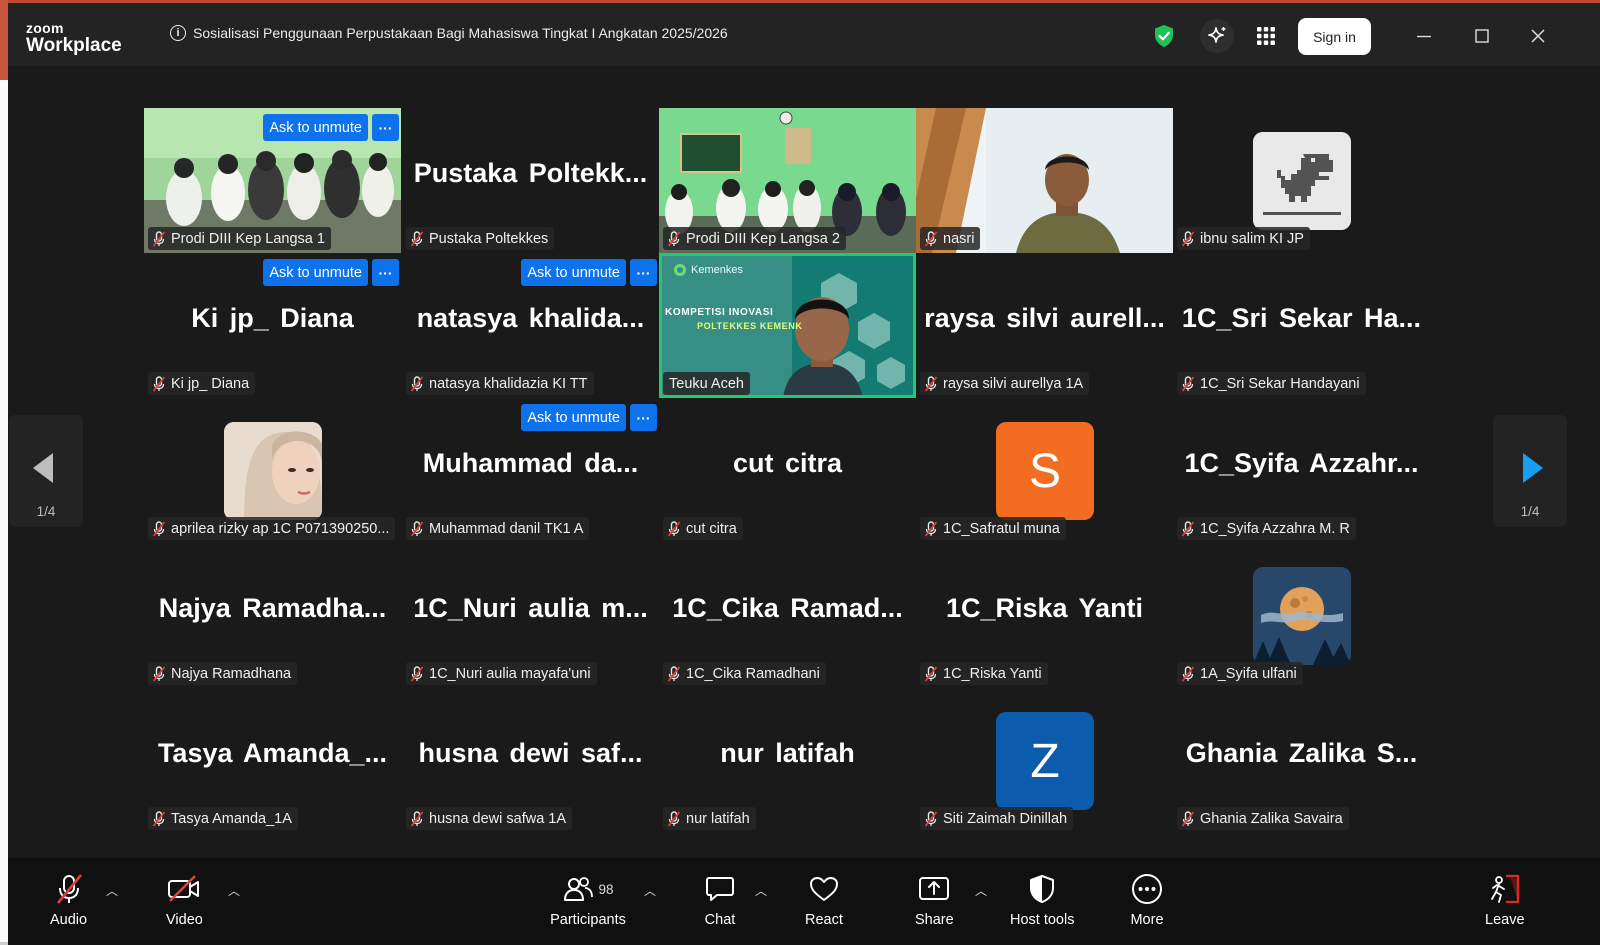 The height and width of the screenshot is (945, 1600). I want to click on participant-nametag: raysa silvi aurellya 1A, so click(1005, 383).